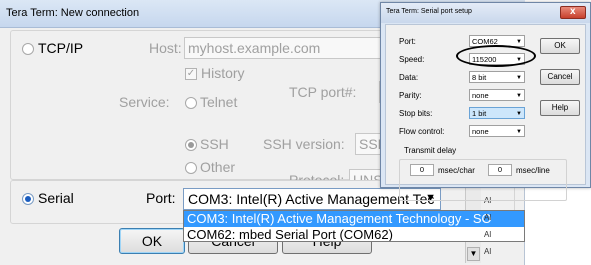 The image size is (591, 265). Describe the element at coordinates (409, 77) in the screenshot. I see `sp-data-label: Data:` at that location.